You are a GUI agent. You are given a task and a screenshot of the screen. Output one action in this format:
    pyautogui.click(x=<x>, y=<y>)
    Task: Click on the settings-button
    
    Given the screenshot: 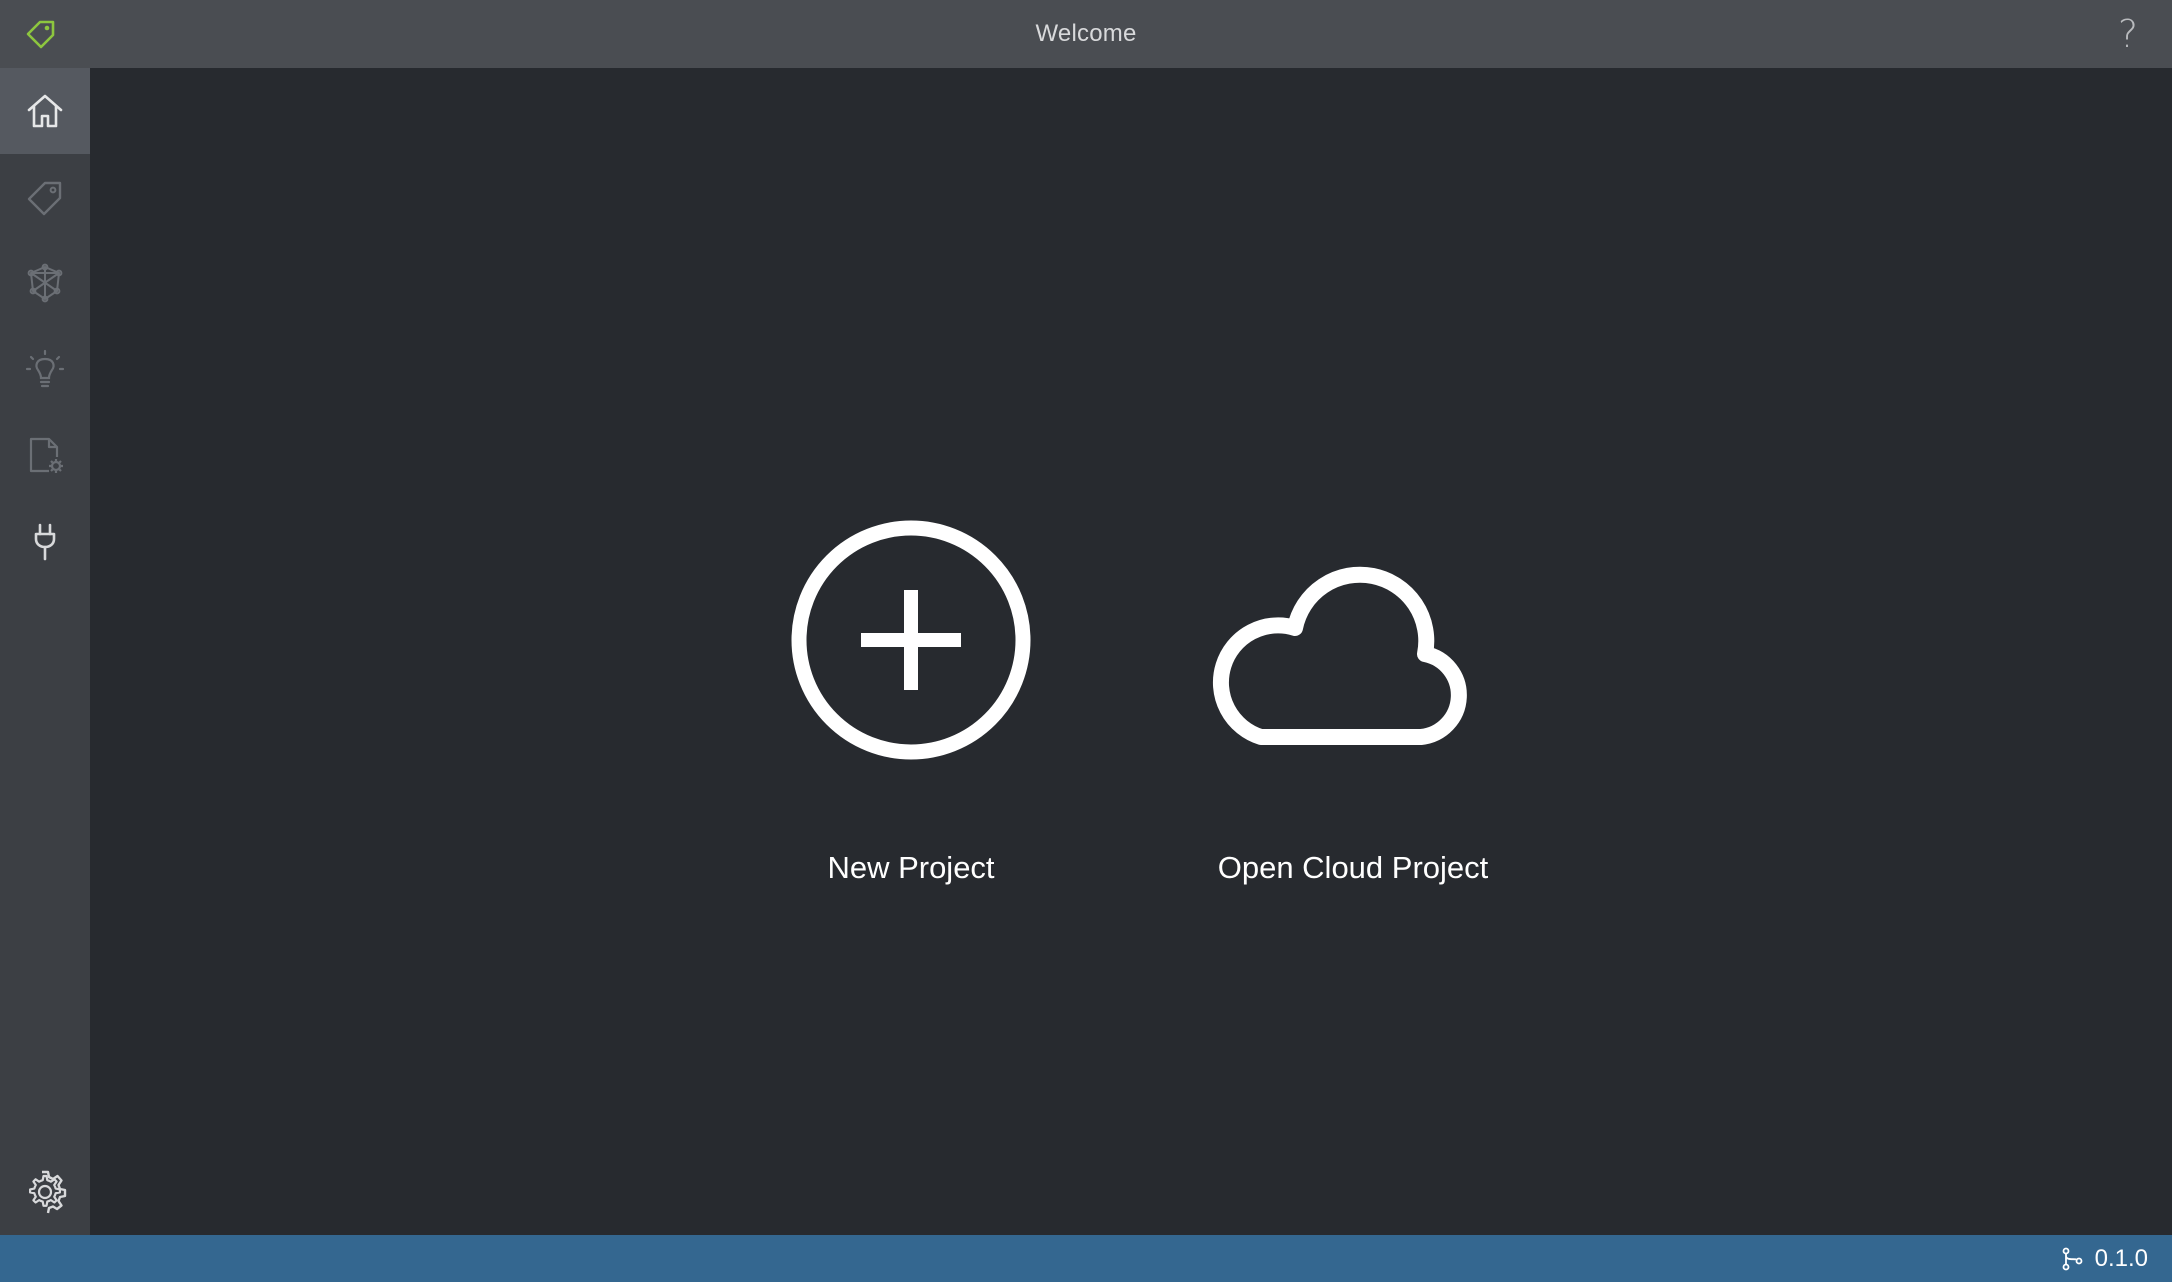 What is the action you would take?
    pyautogui.click(x=45, y=1192)
    